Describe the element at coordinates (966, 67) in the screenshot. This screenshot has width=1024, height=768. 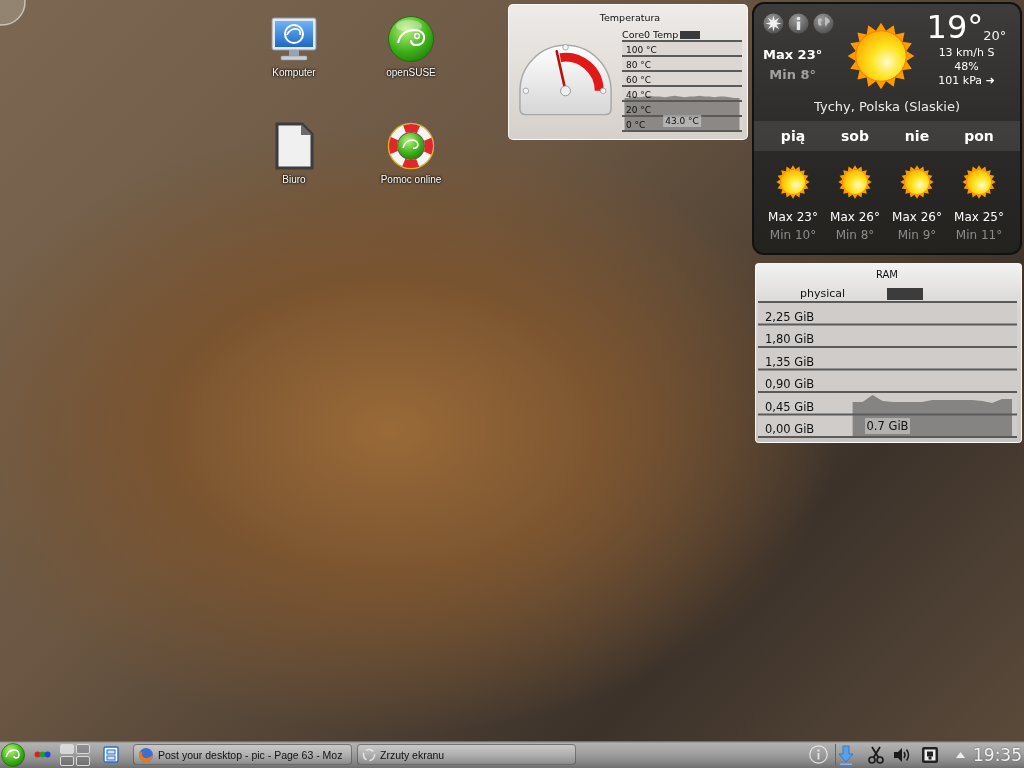
I see `humidity-label: 48%` at that location.